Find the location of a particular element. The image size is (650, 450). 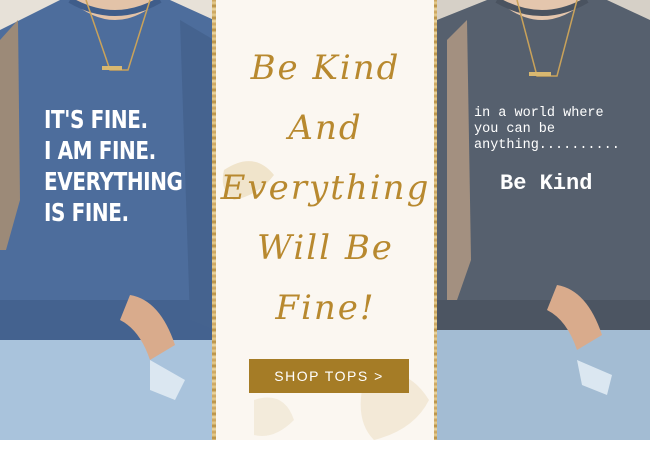

headline-line-3: Everything is located at coordinates (325, 188).